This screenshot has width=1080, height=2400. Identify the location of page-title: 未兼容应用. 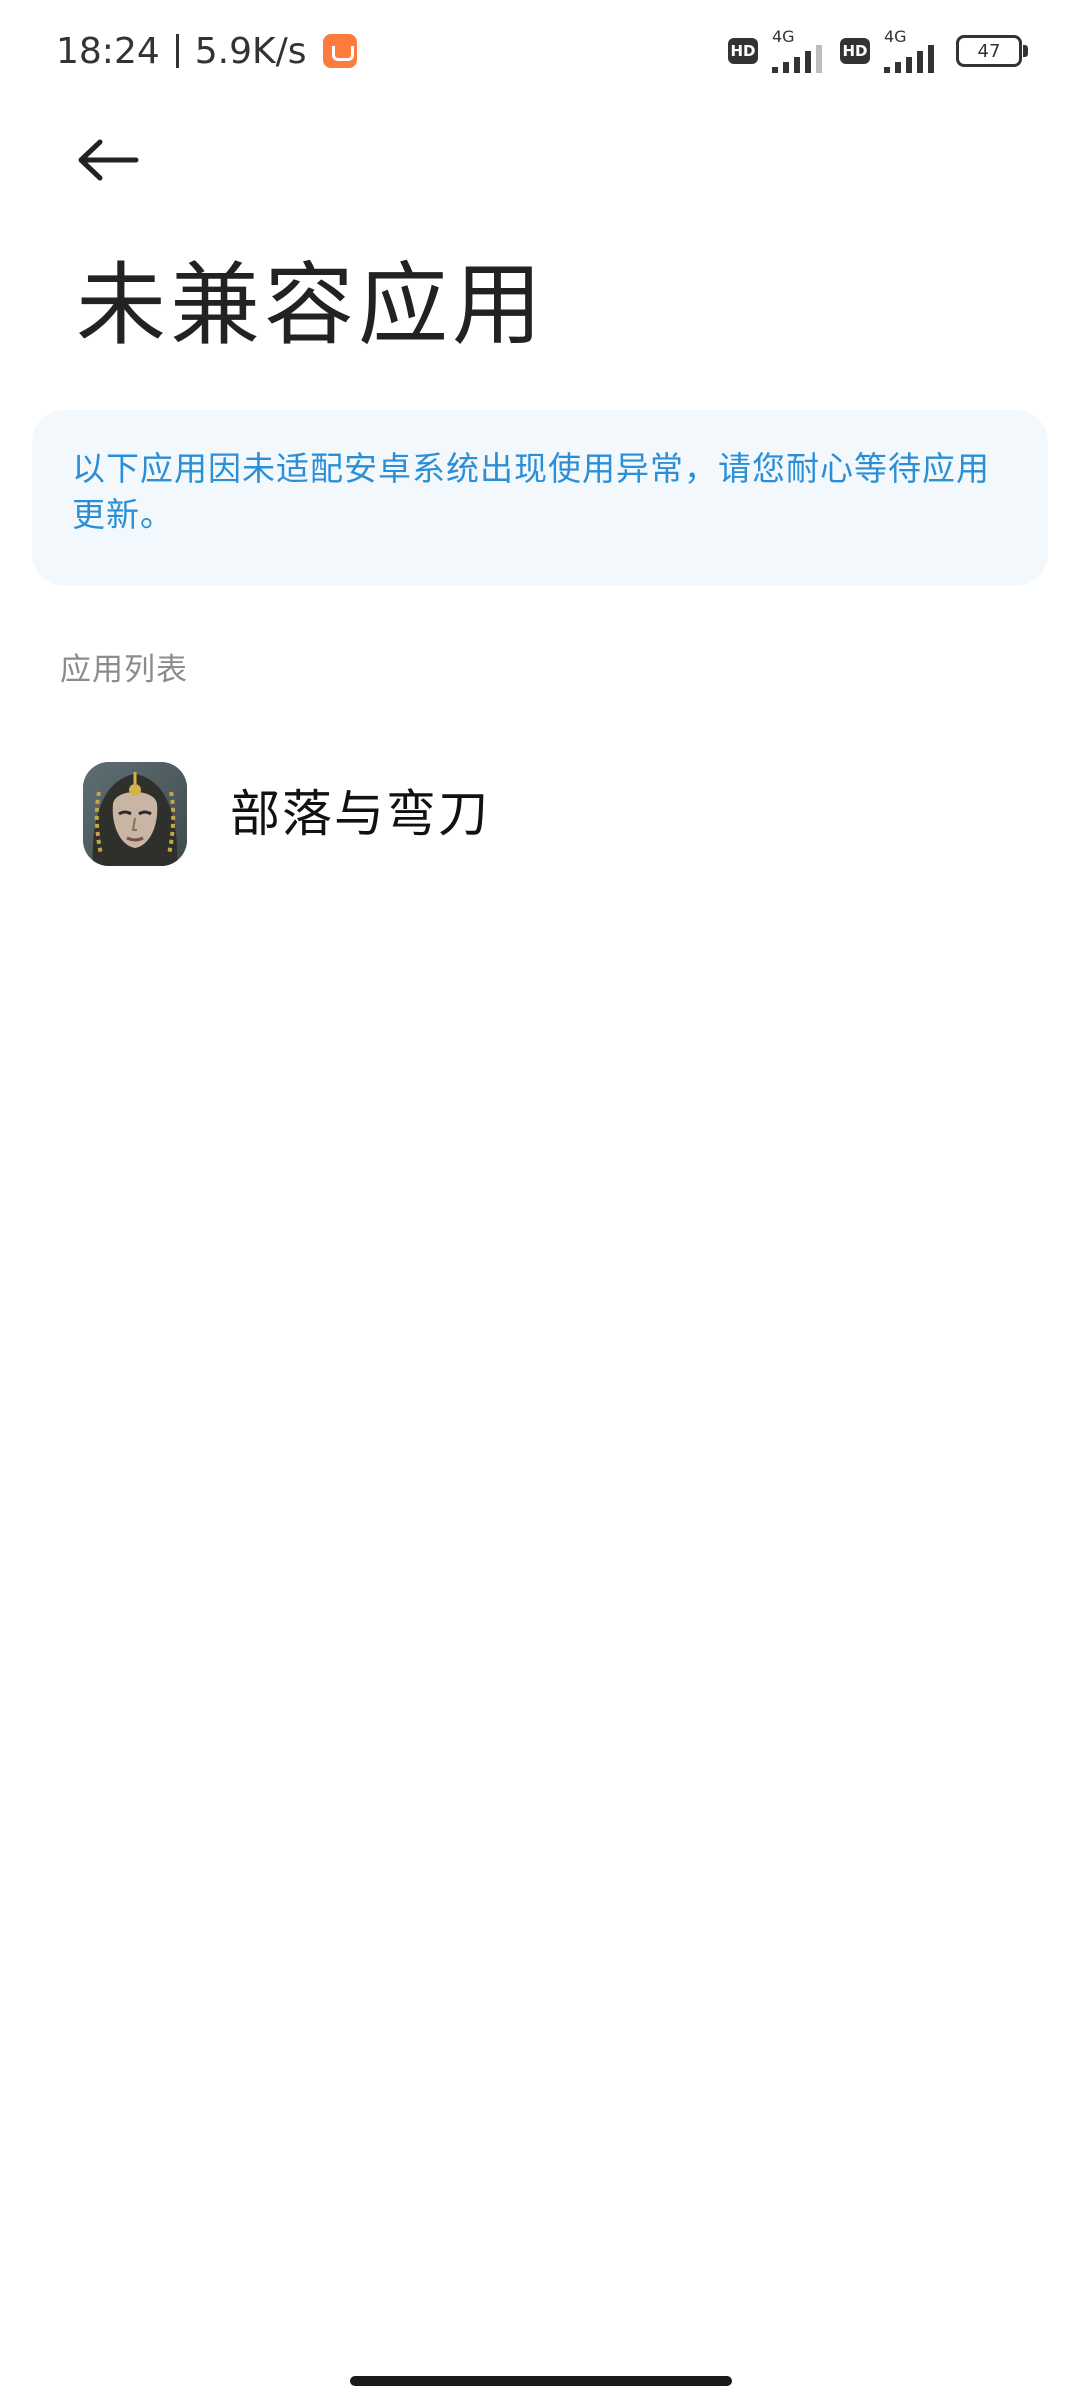
(311, 305).